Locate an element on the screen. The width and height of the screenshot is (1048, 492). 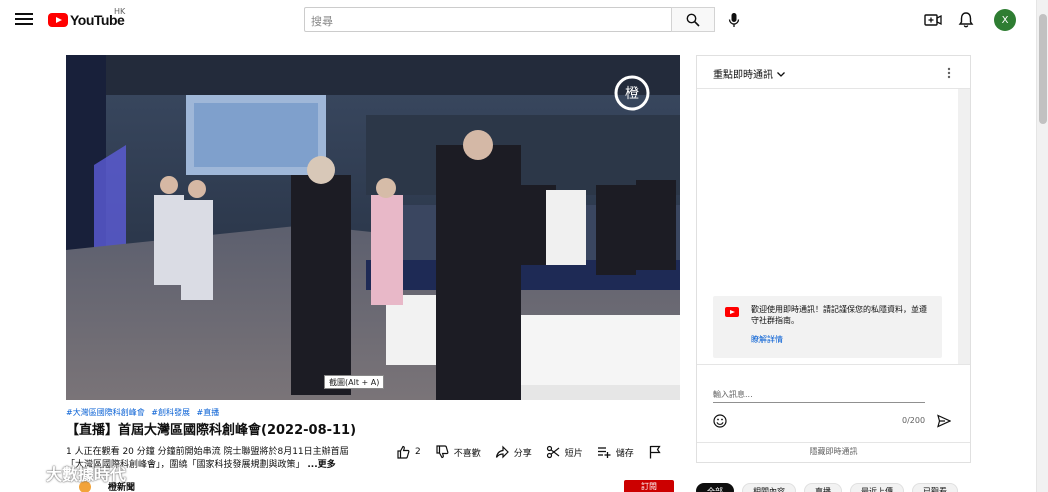
bell-icon is located at coordinates (966, 20).